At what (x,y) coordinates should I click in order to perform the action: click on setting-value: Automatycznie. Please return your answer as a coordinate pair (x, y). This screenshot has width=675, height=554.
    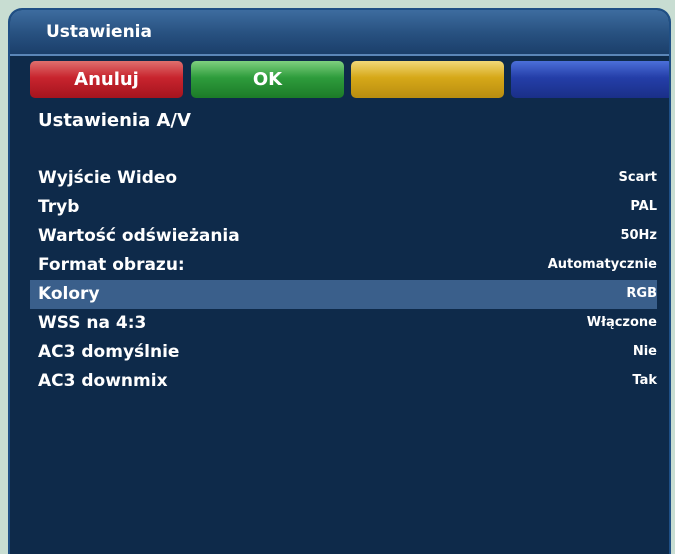
    Looking at the image, I should click on (602, 264).